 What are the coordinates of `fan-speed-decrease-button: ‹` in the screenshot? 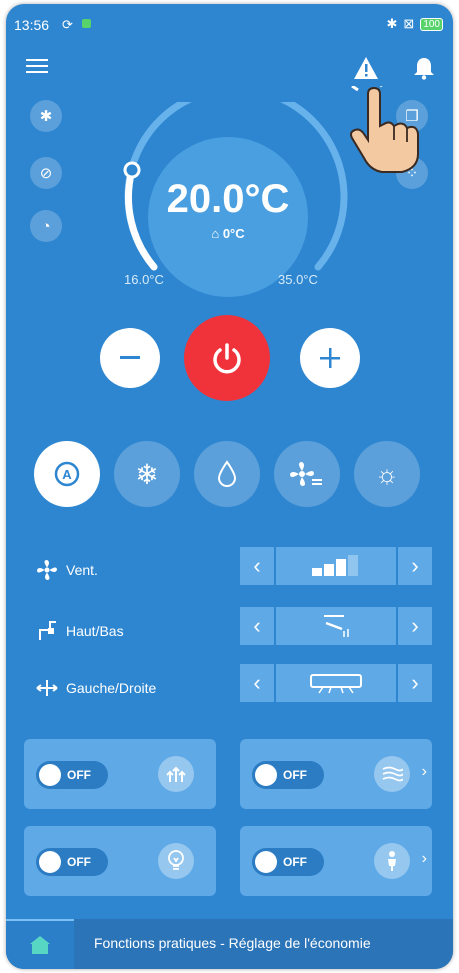 It's located at (257, 566).